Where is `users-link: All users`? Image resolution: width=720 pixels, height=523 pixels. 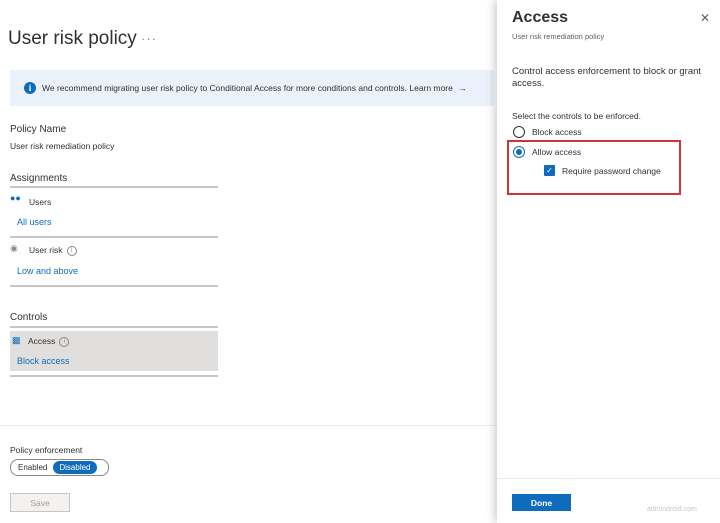 users-link: All users is located at coordinates (34, 222).